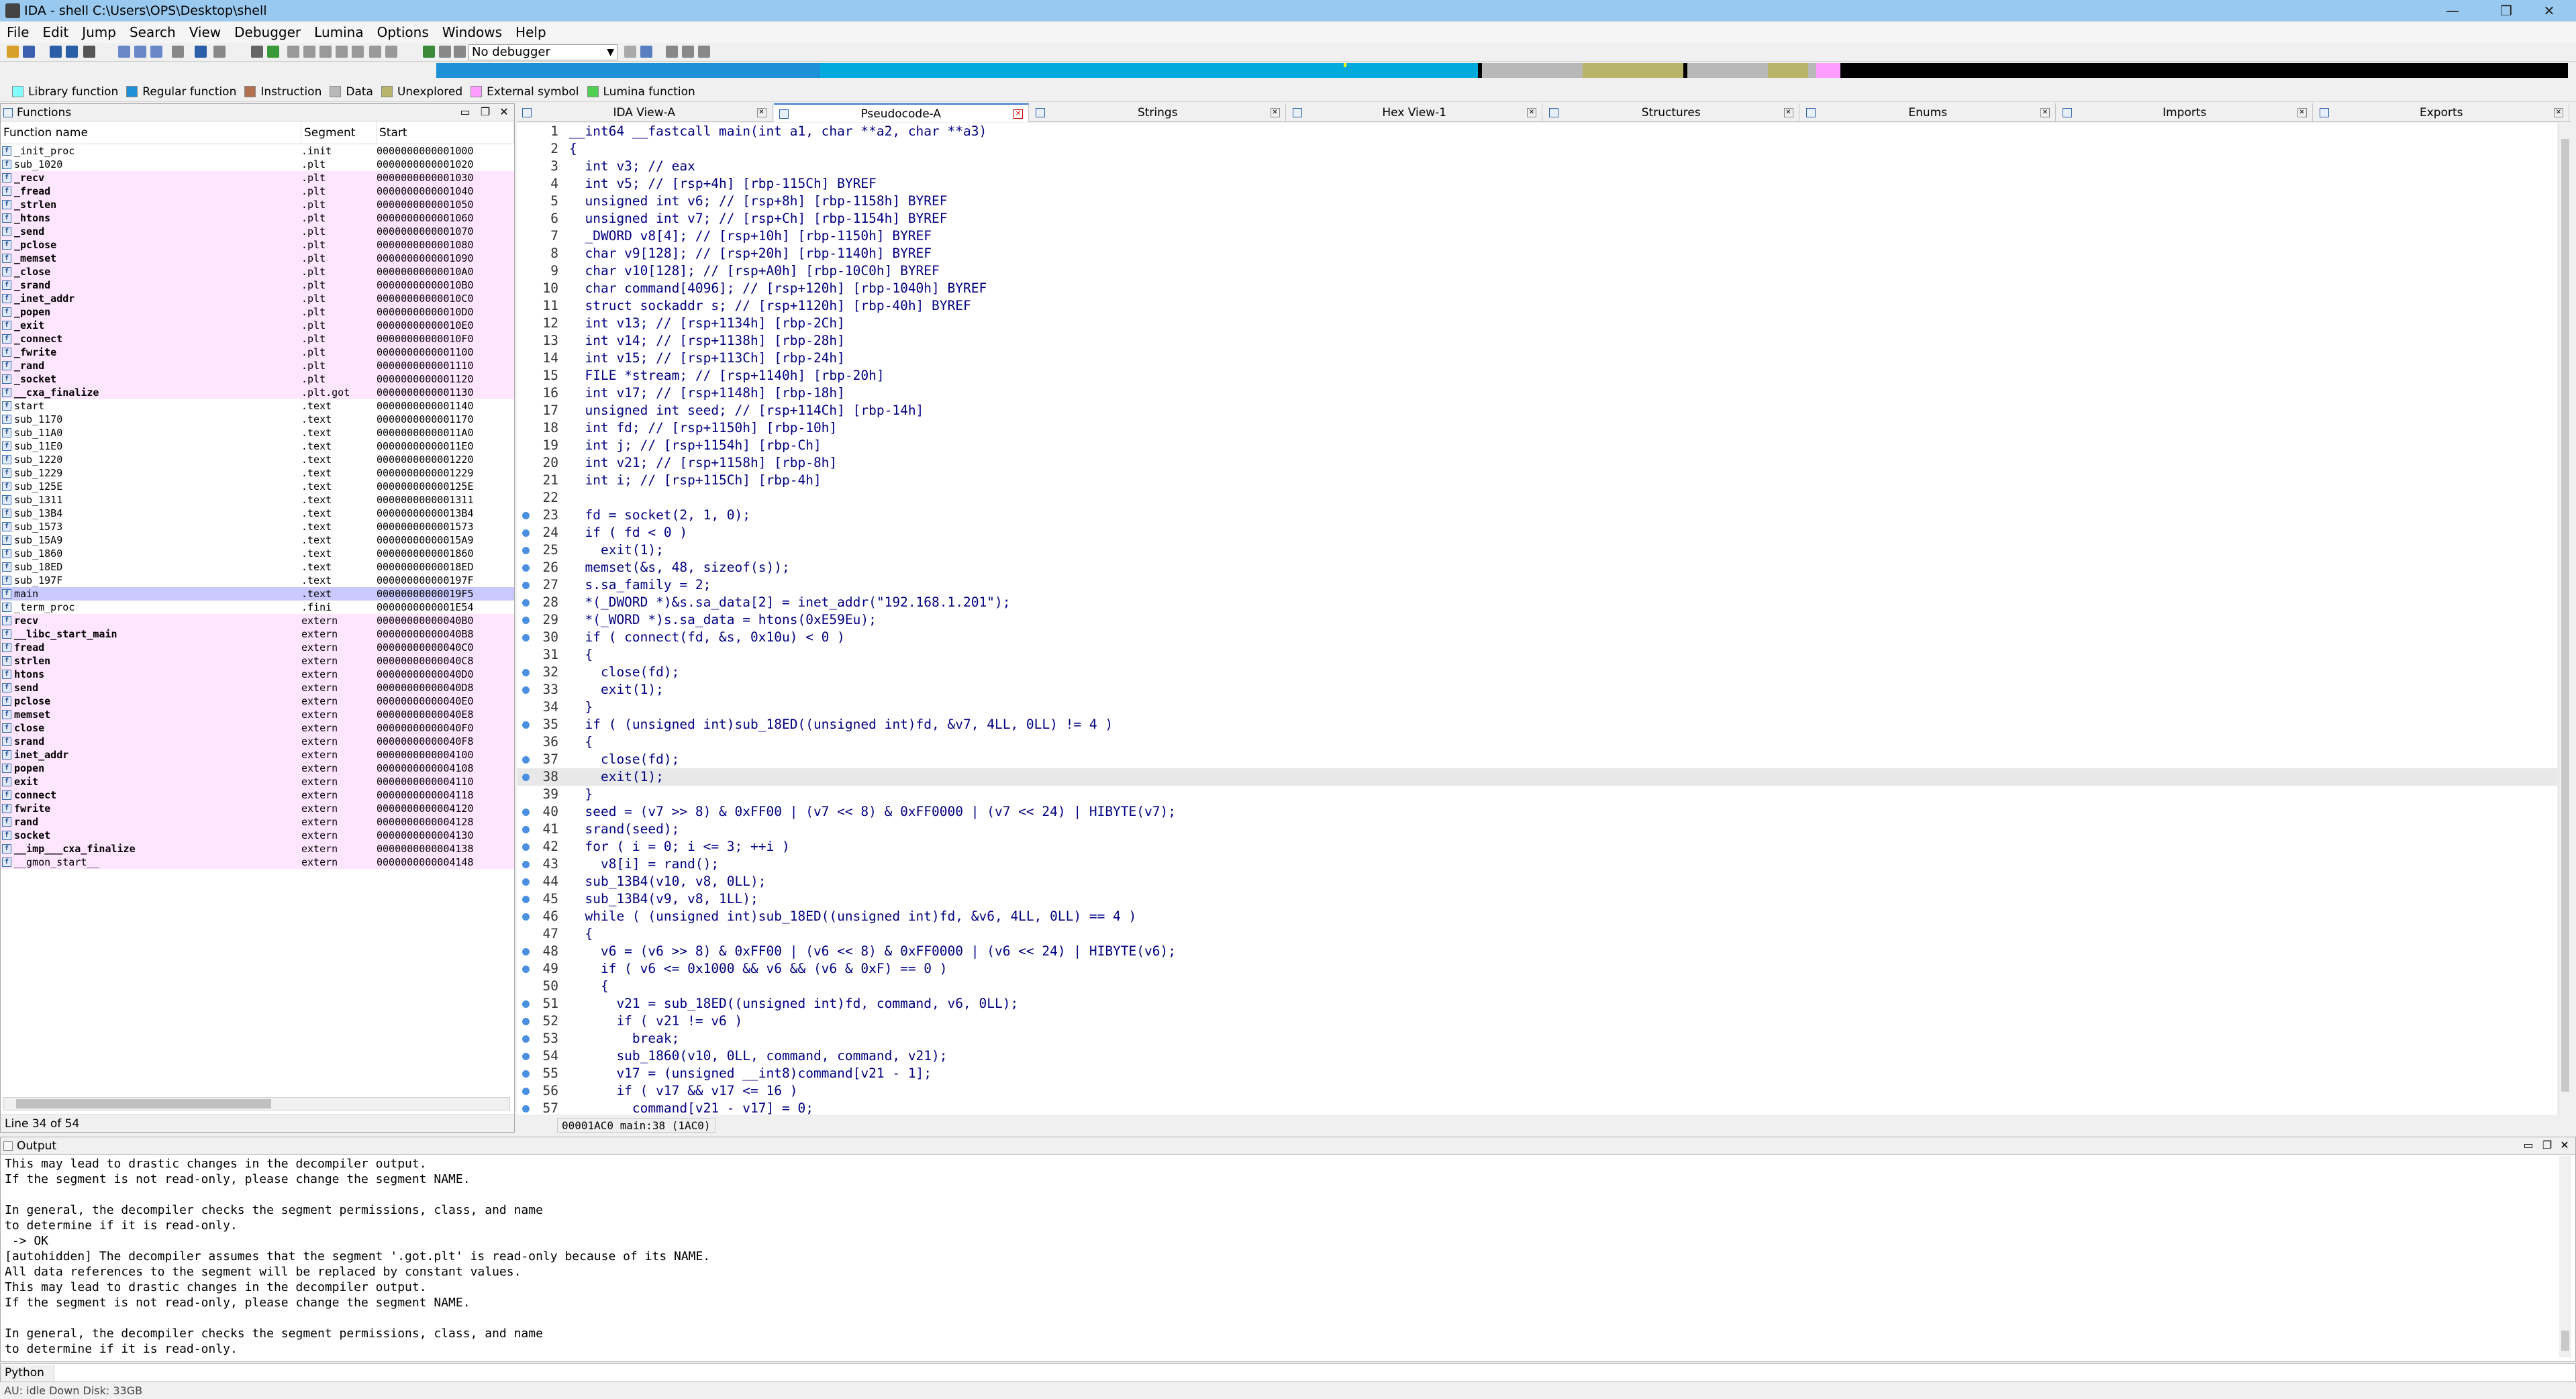  I want to click on function-row: f sub_1311 .text 0000000000001311, so click(257, 500).